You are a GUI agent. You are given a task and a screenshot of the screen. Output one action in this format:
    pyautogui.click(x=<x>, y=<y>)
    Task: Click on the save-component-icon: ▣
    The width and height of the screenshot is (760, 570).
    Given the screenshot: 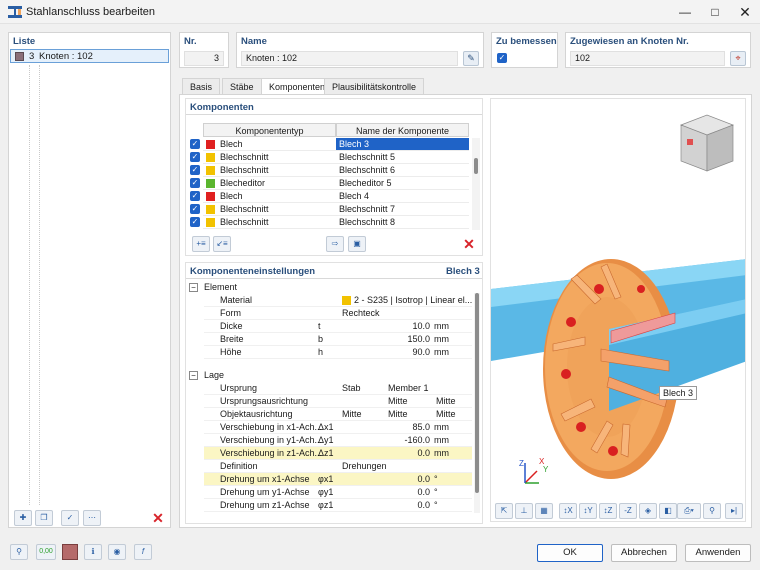 What is the action you would take?
    pyautogui.click(x=357, y=244)
    